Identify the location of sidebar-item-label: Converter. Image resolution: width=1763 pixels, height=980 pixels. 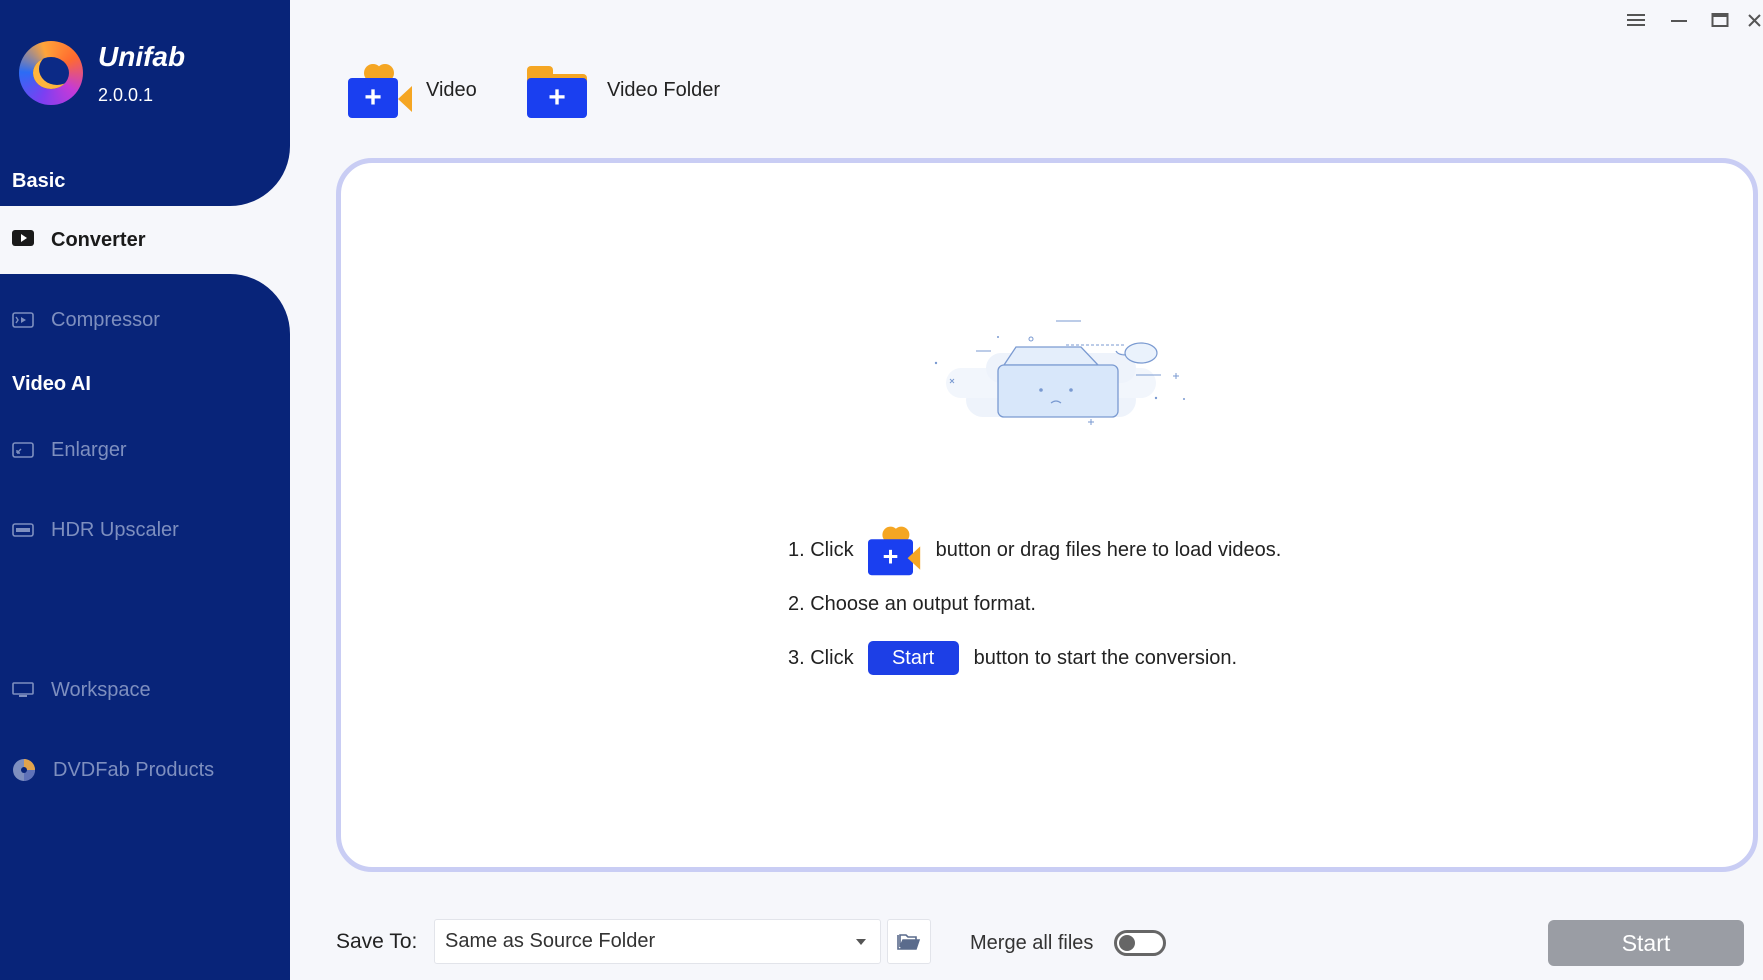
(98, 239).